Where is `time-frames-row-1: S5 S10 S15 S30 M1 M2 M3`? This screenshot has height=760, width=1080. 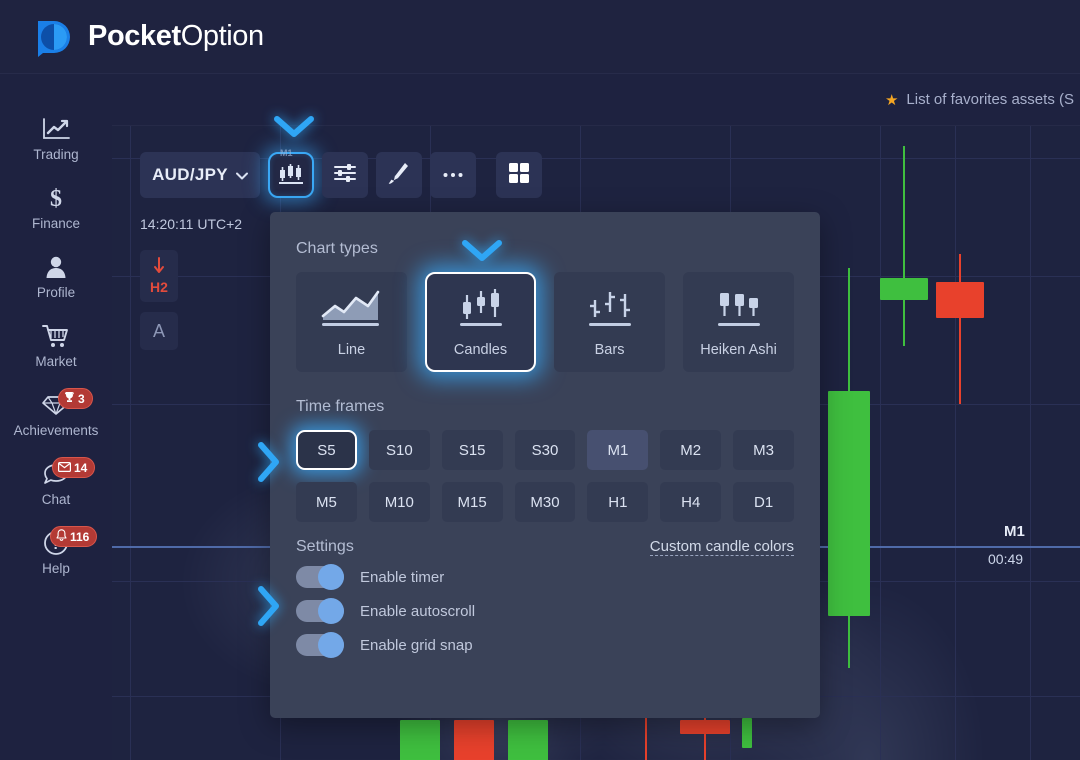
time-frames-row-1: S5 S10 S15 S30 M1 M2 M3 is located at coordinates (545, 450).